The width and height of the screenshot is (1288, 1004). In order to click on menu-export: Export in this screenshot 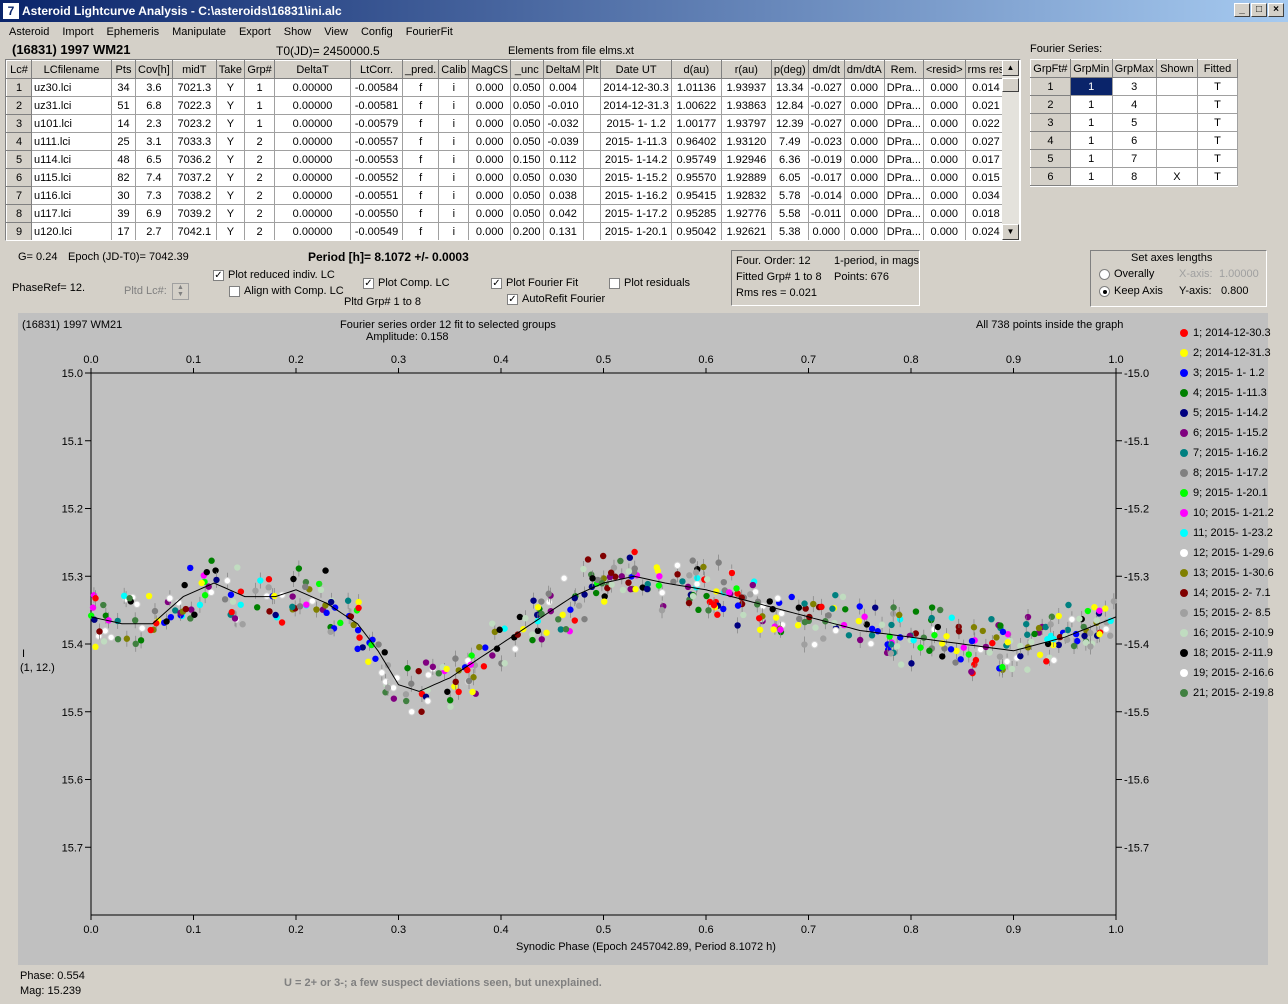, I will do `click(255, 32)`.